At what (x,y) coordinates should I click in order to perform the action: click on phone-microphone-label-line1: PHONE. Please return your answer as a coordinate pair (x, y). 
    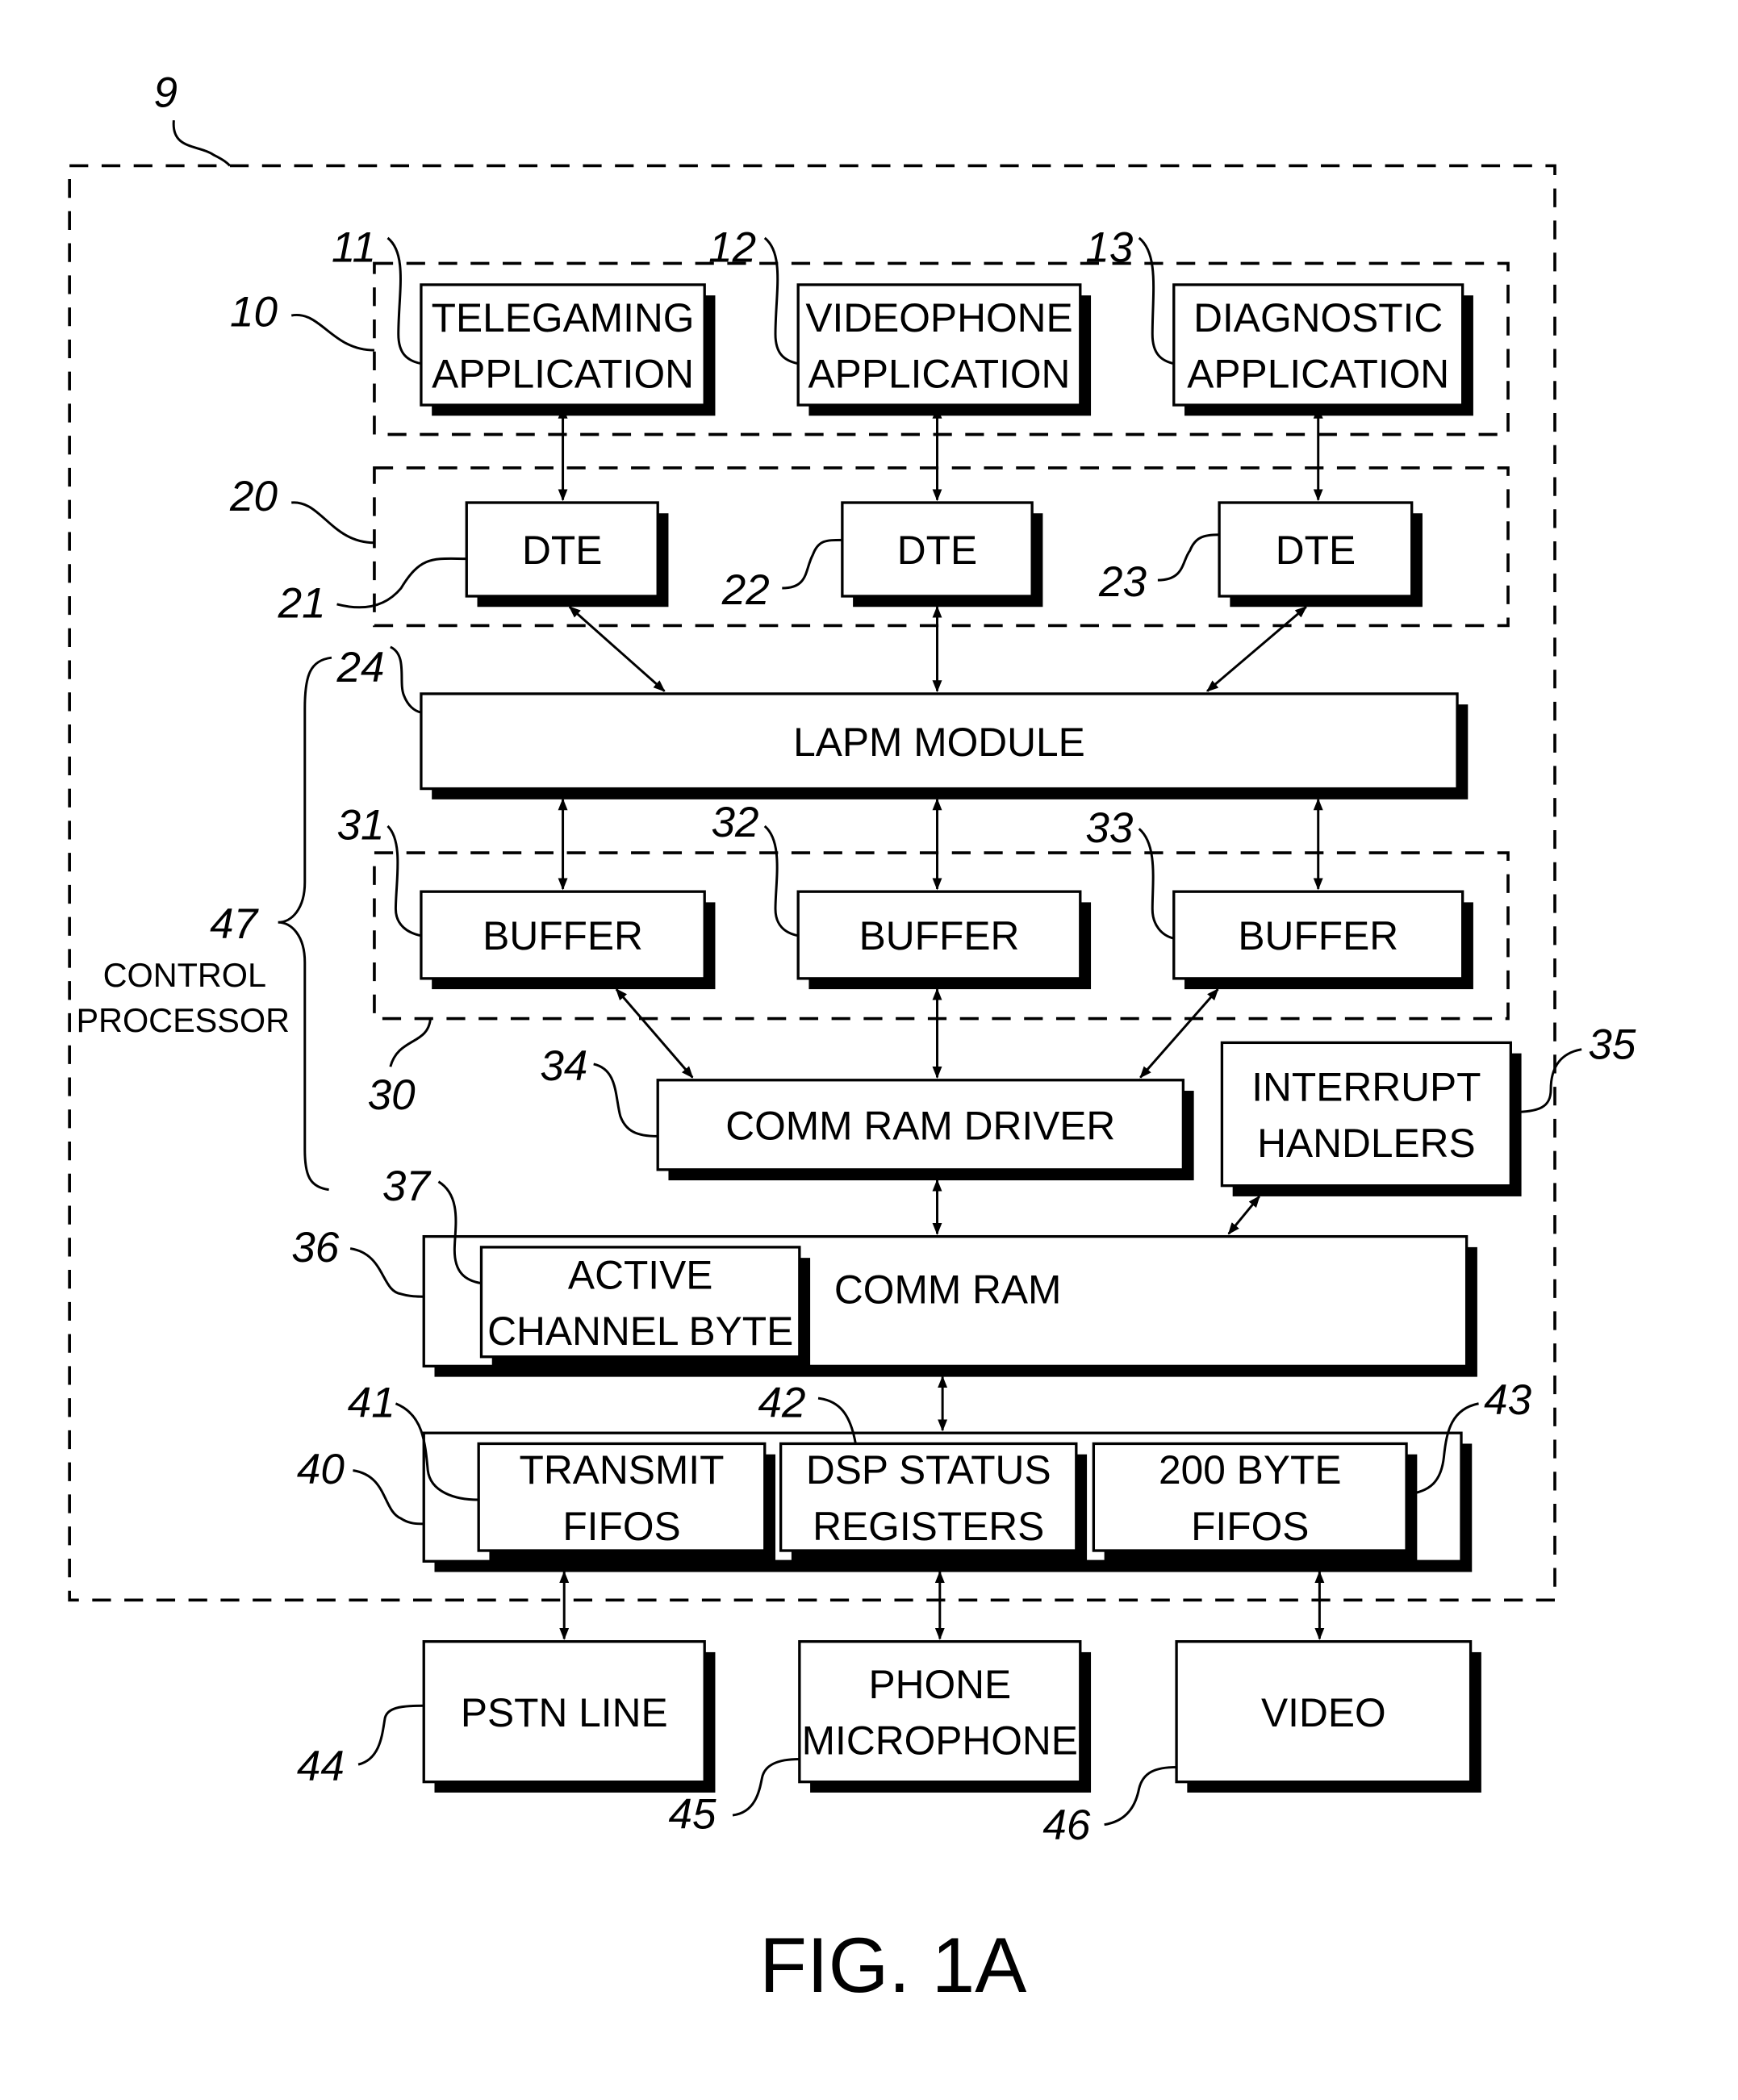
    Looking at the image, I should click on (939, 1684).